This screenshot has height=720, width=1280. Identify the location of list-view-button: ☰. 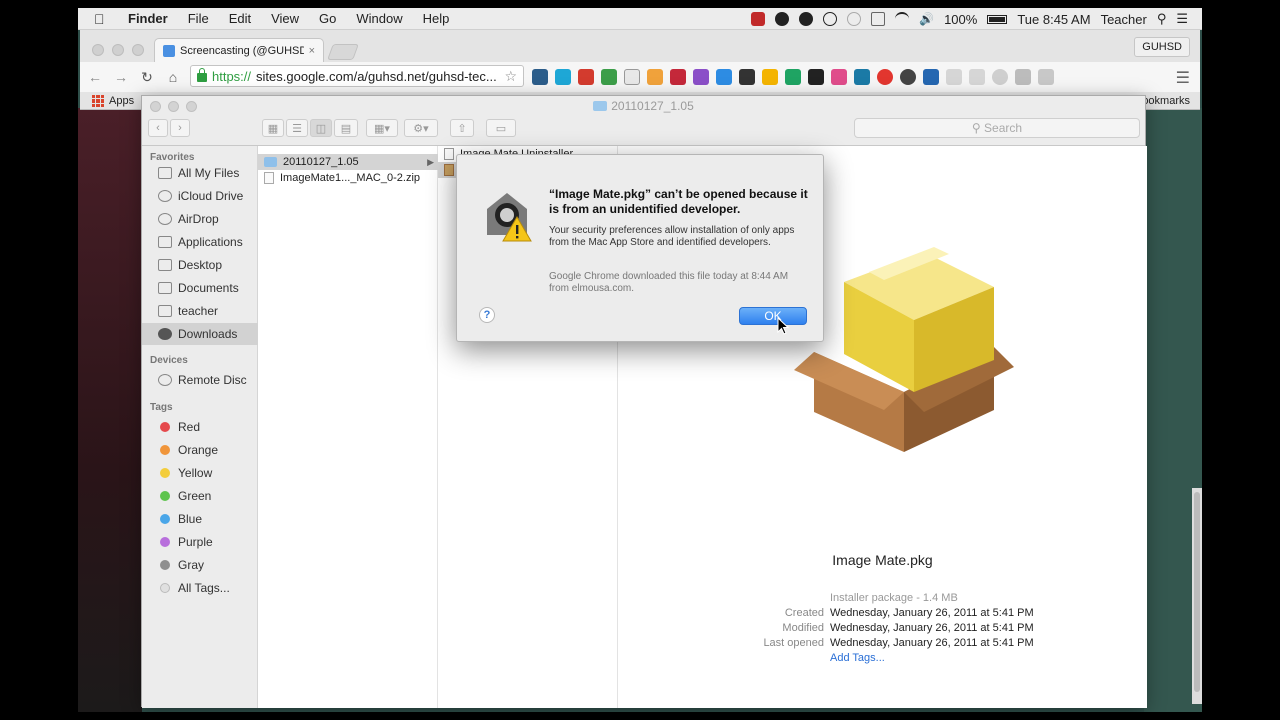
(297, 128).